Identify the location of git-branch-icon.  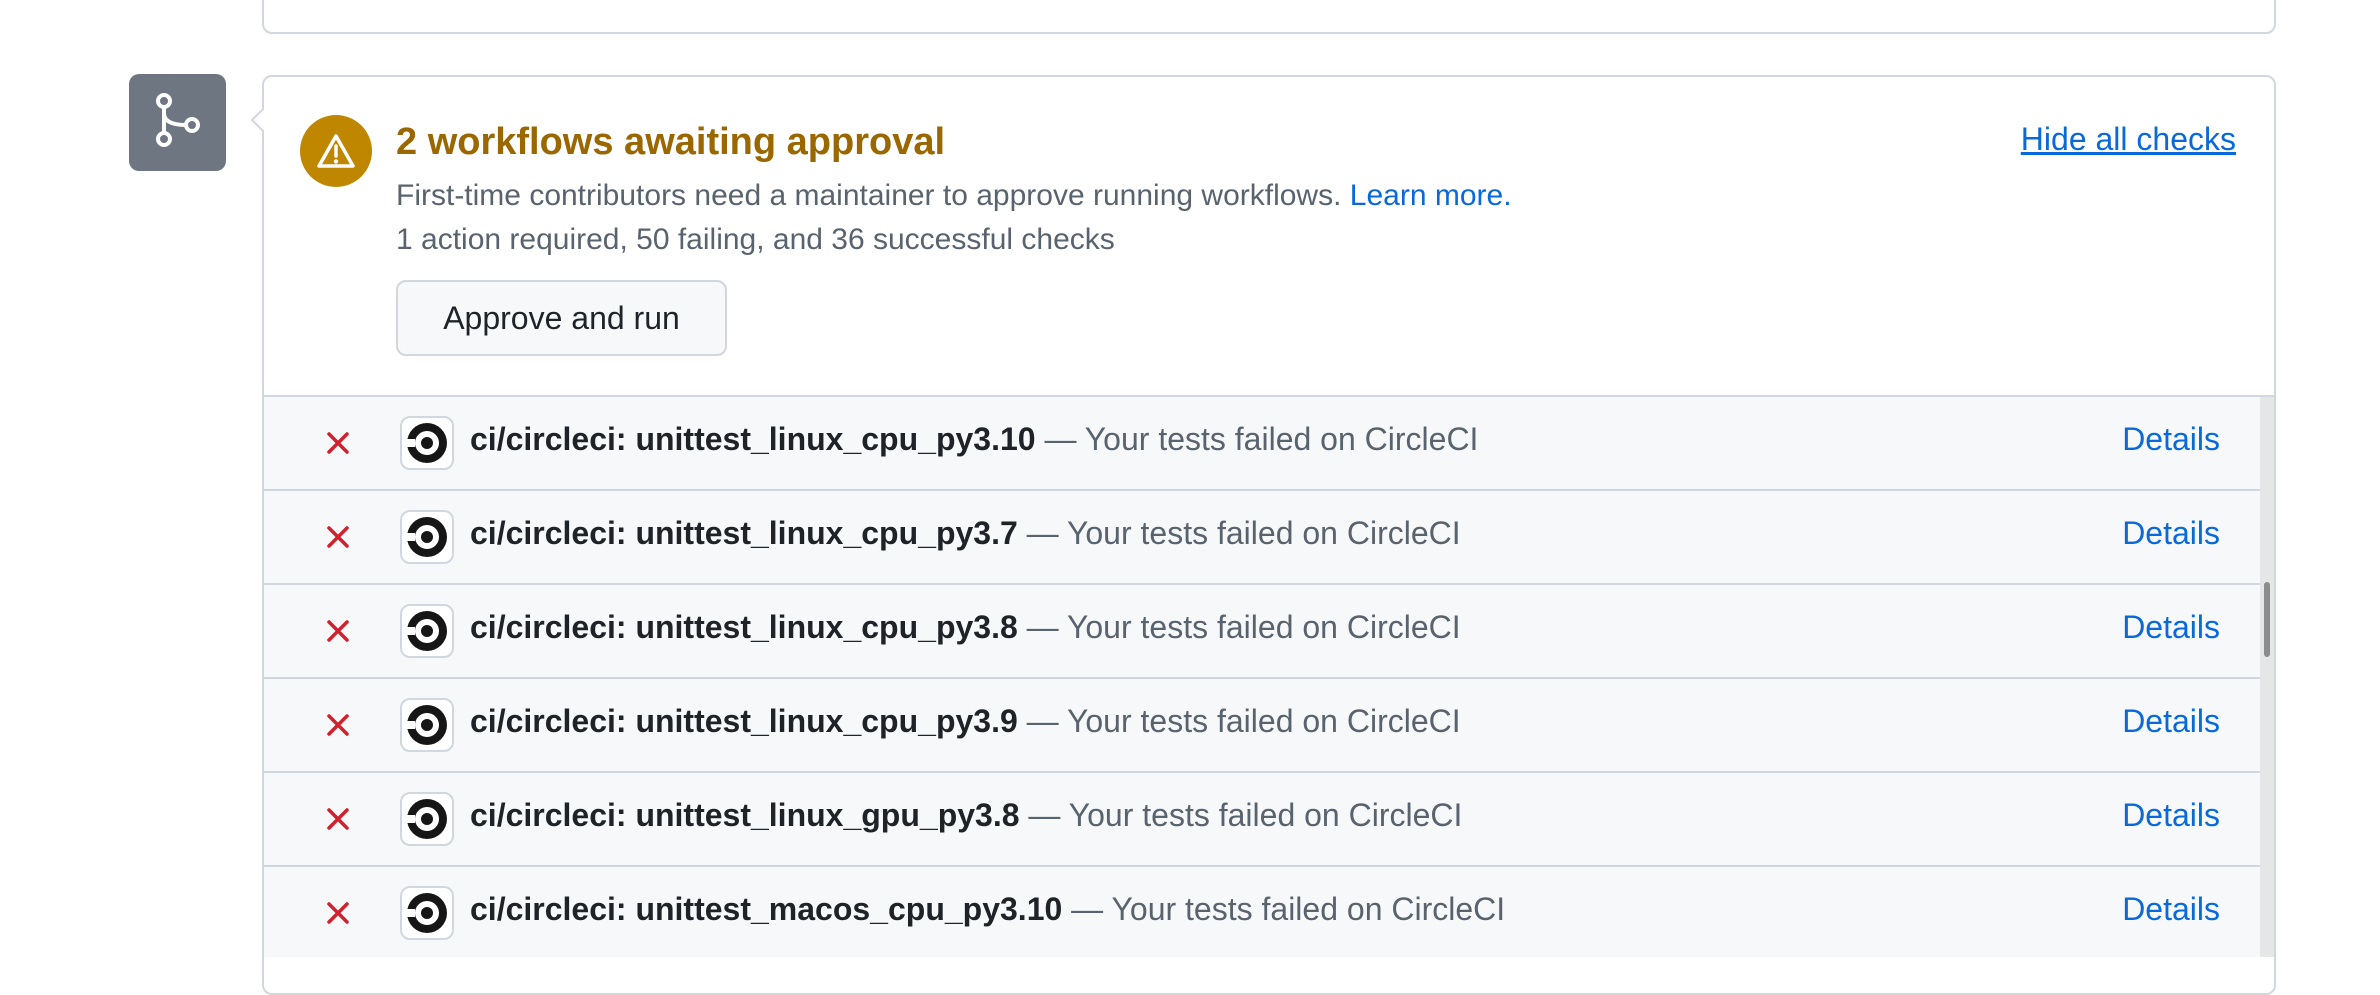
(178, 122).